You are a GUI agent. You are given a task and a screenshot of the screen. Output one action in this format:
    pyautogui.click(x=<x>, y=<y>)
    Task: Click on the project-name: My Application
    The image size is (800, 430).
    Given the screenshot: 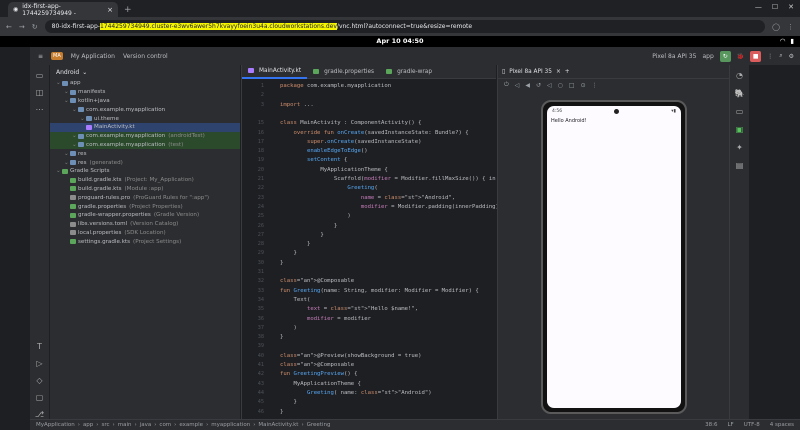 What is the action you would take?
    pyautogui.click(x=93, y=56)
    